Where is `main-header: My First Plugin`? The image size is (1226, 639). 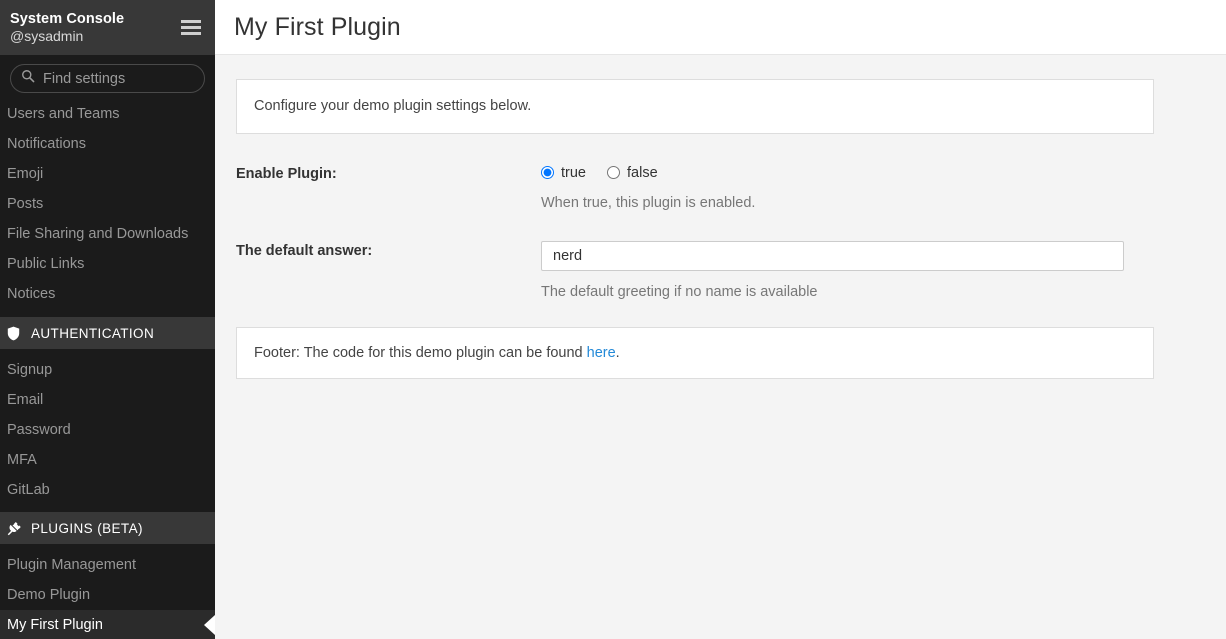
main-header: My First Plugin is located at coordinates (720, 27).